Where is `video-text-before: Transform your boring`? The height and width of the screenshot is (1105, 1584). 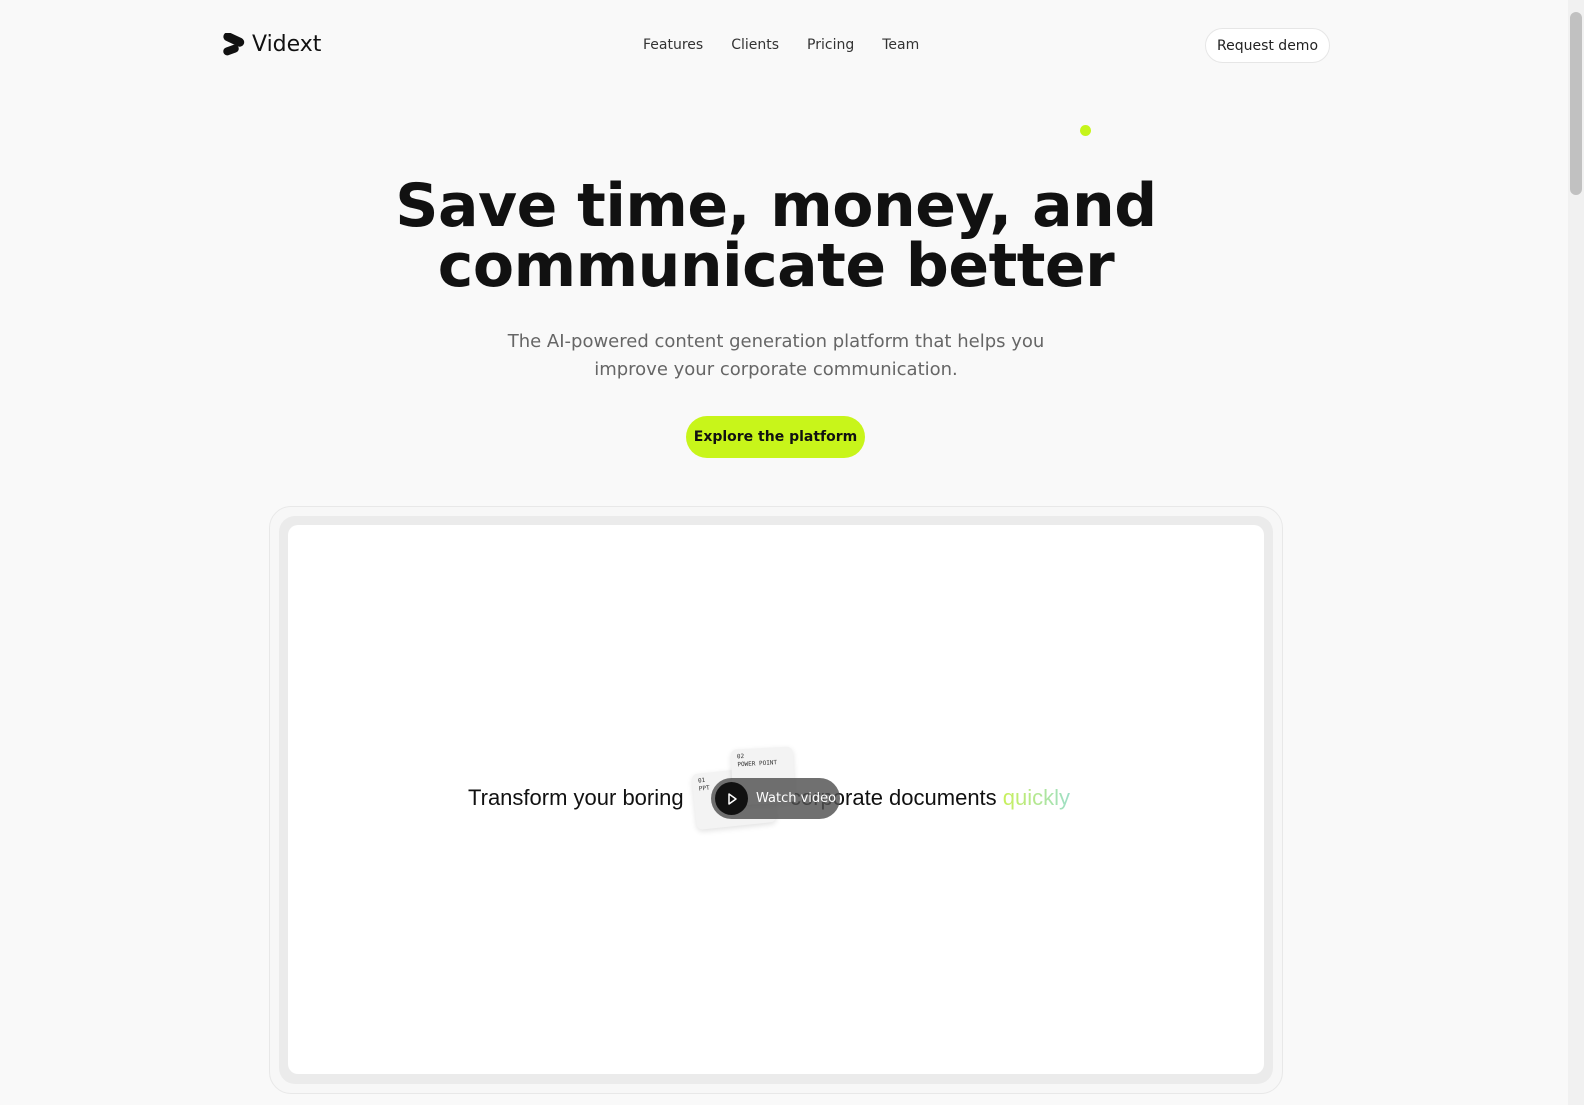 video-text-before: Transform your boring is located at coordinates (576, 797).